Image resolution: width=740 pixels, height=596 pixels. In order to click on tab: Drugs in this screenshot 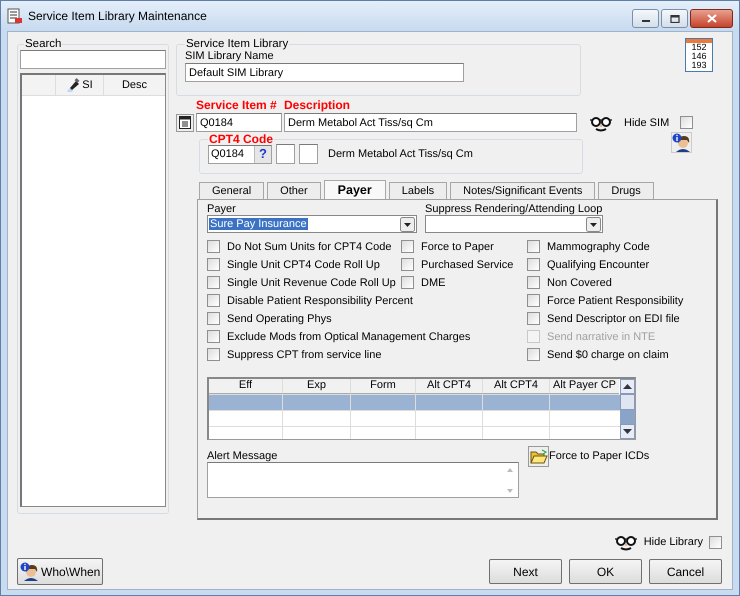, I will do `click(626, 190)`.